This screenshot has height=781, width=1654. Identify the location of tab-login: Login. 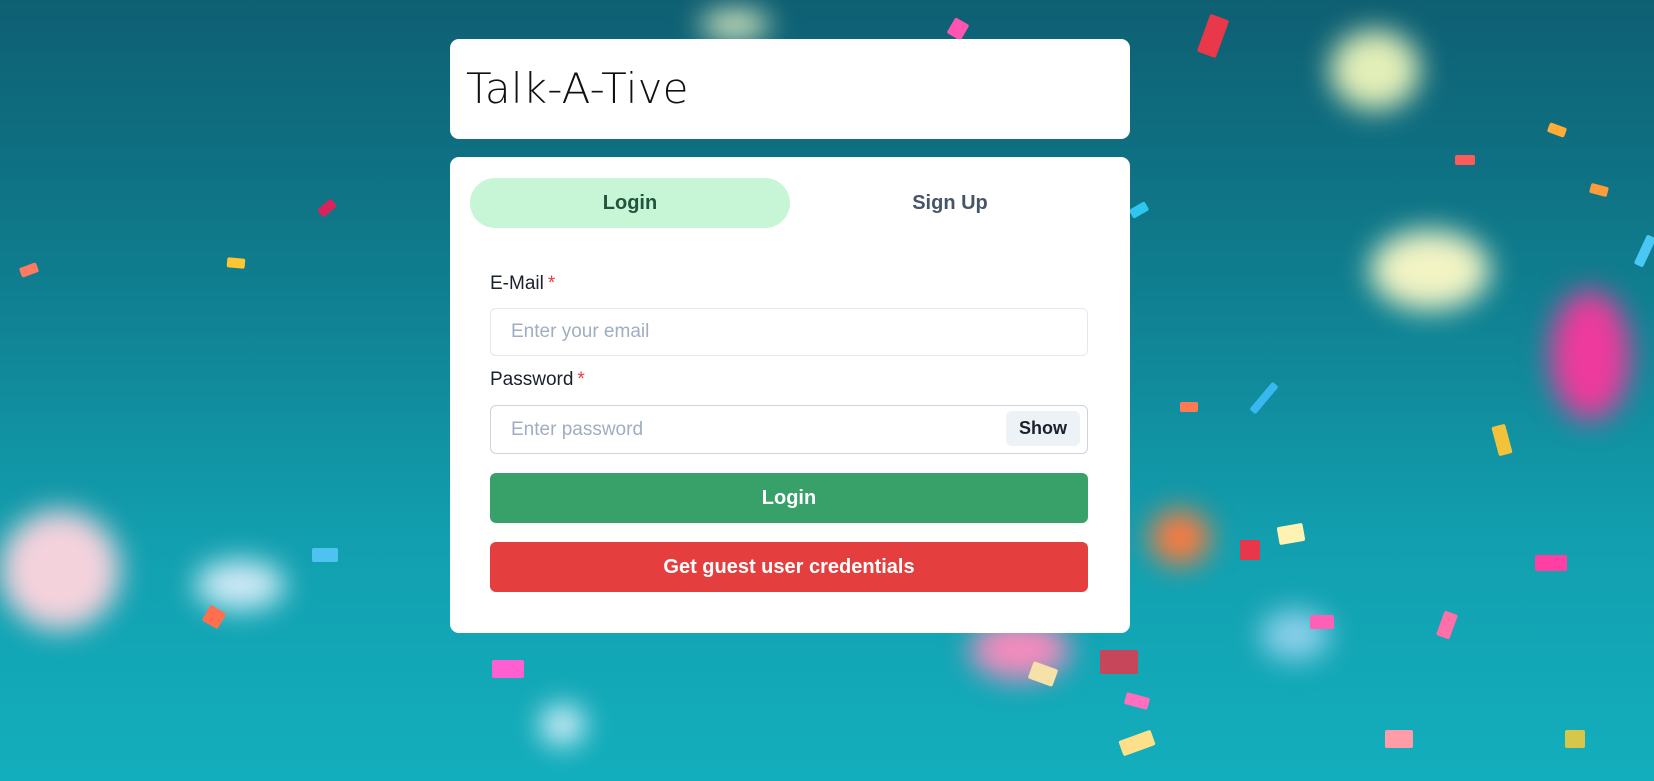
(630, 203).